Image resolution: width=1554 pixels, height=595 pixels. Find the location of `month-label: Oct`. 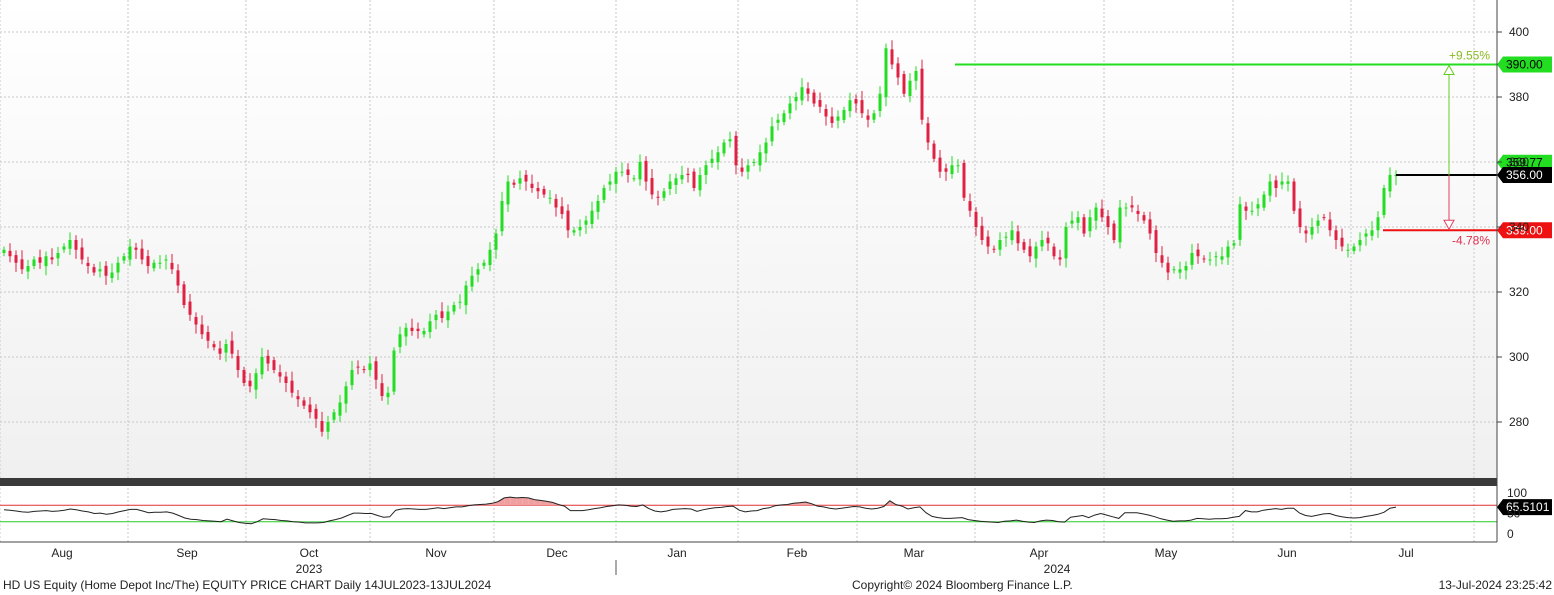

month-label: Oct is located at coordinates (309, 553).